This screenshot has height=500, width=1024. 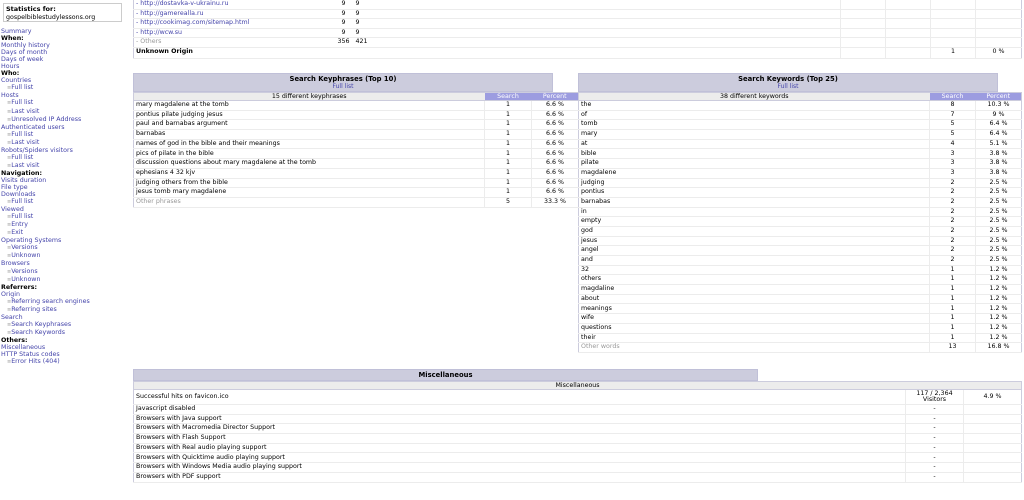 I want to click on misc-value: -, so click(x=934, y=448).